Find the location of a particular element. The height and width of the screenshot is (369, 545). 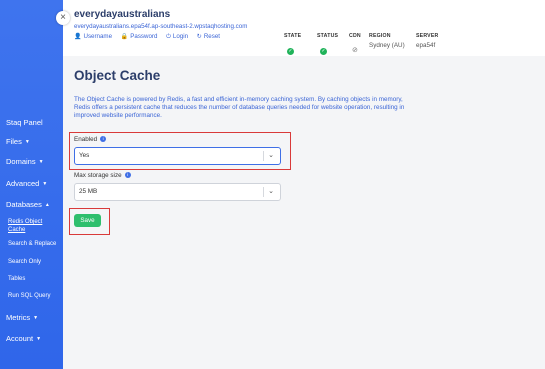

login-label: Login is located at coordinates (180, 36).